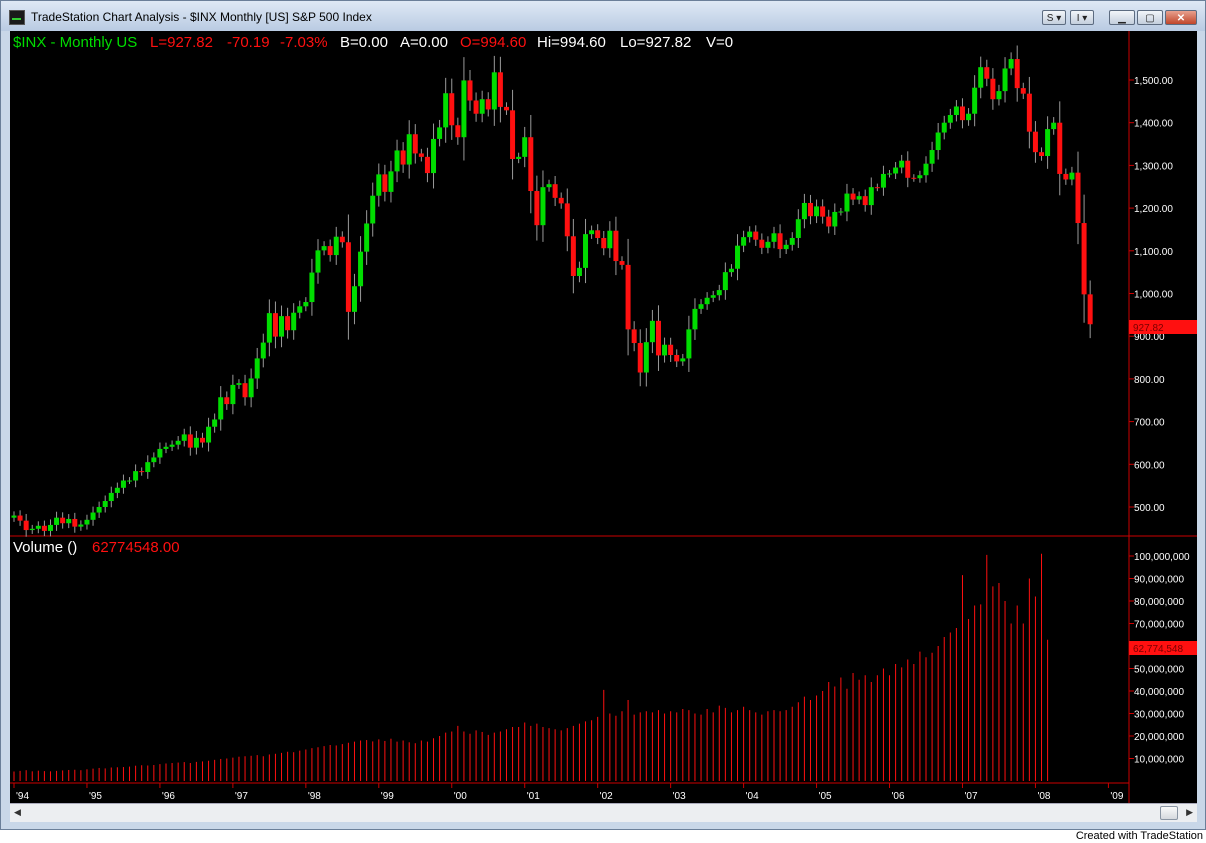 Image resolution: width=1206 pixels, height=843 pixels. I want to click on time-tick-label: '05, so click(825, 796).